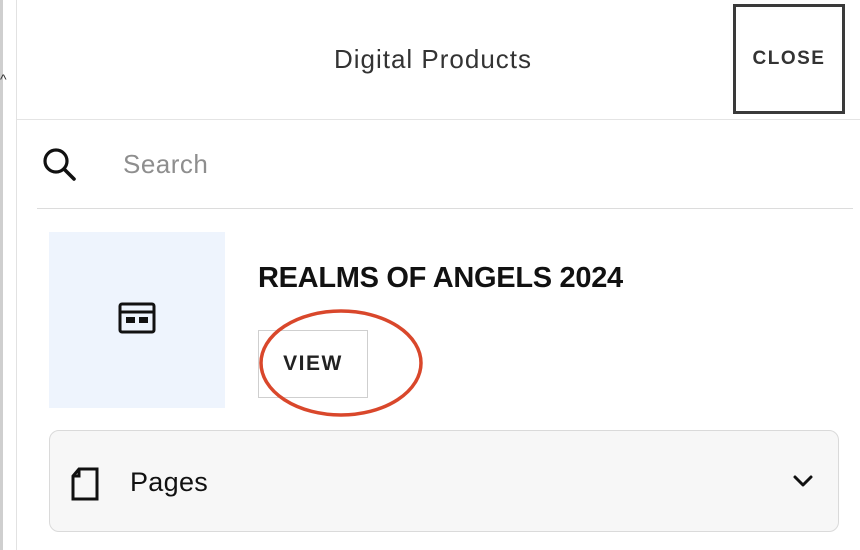 This screenshot has width=860, height=550. Describe the element at coordinates (803, 481) in the screenshot. I see `chevron-down-icon` at that location.